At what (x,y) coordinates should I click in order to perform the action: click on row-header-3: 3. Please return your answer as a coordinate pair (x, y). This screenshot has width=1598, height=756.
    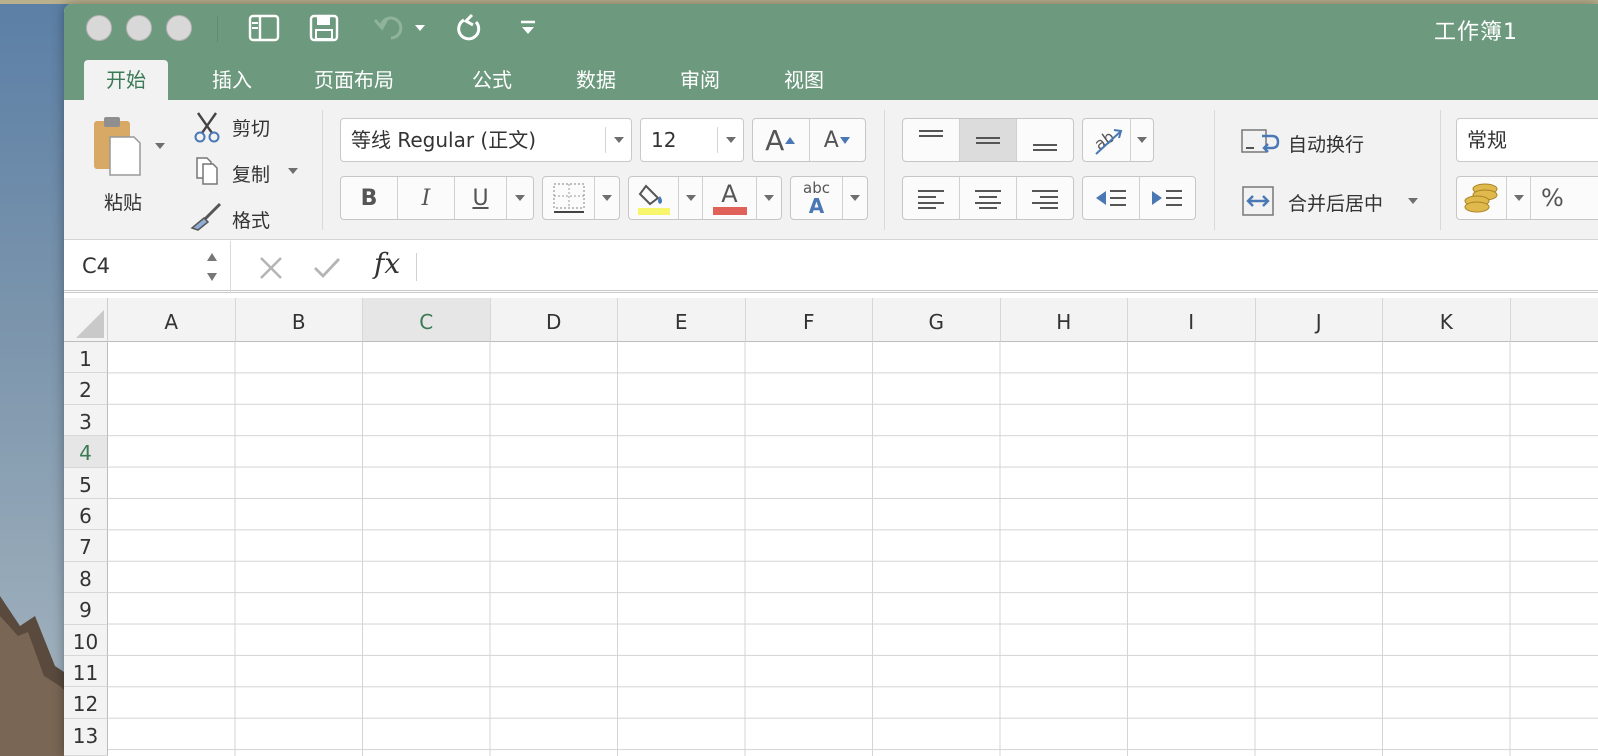
    Looking at the image, I should click on (86, 420).